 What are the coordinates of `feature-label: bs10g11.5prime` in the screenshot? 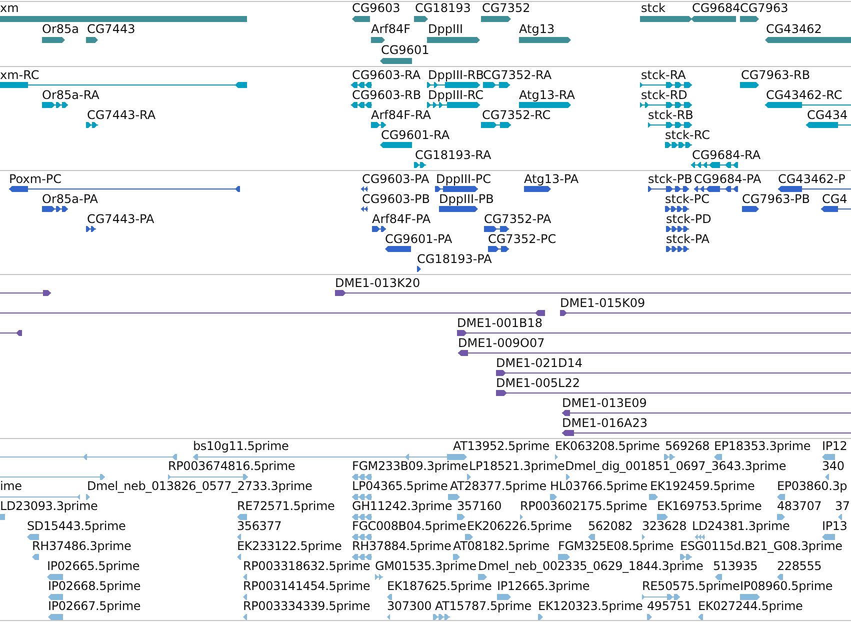 It's located at (241, 446).